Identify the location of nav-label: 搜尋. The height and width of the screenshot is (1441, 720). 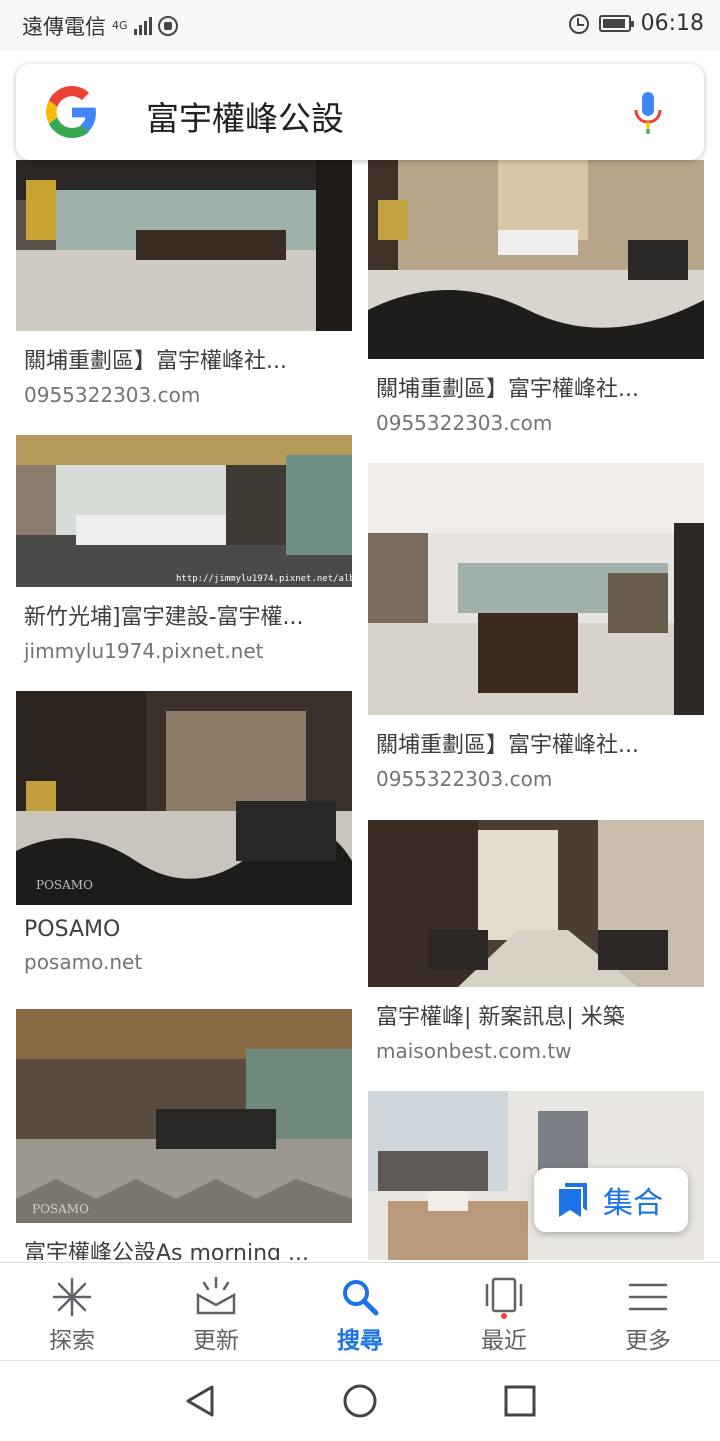
(360, 1341).